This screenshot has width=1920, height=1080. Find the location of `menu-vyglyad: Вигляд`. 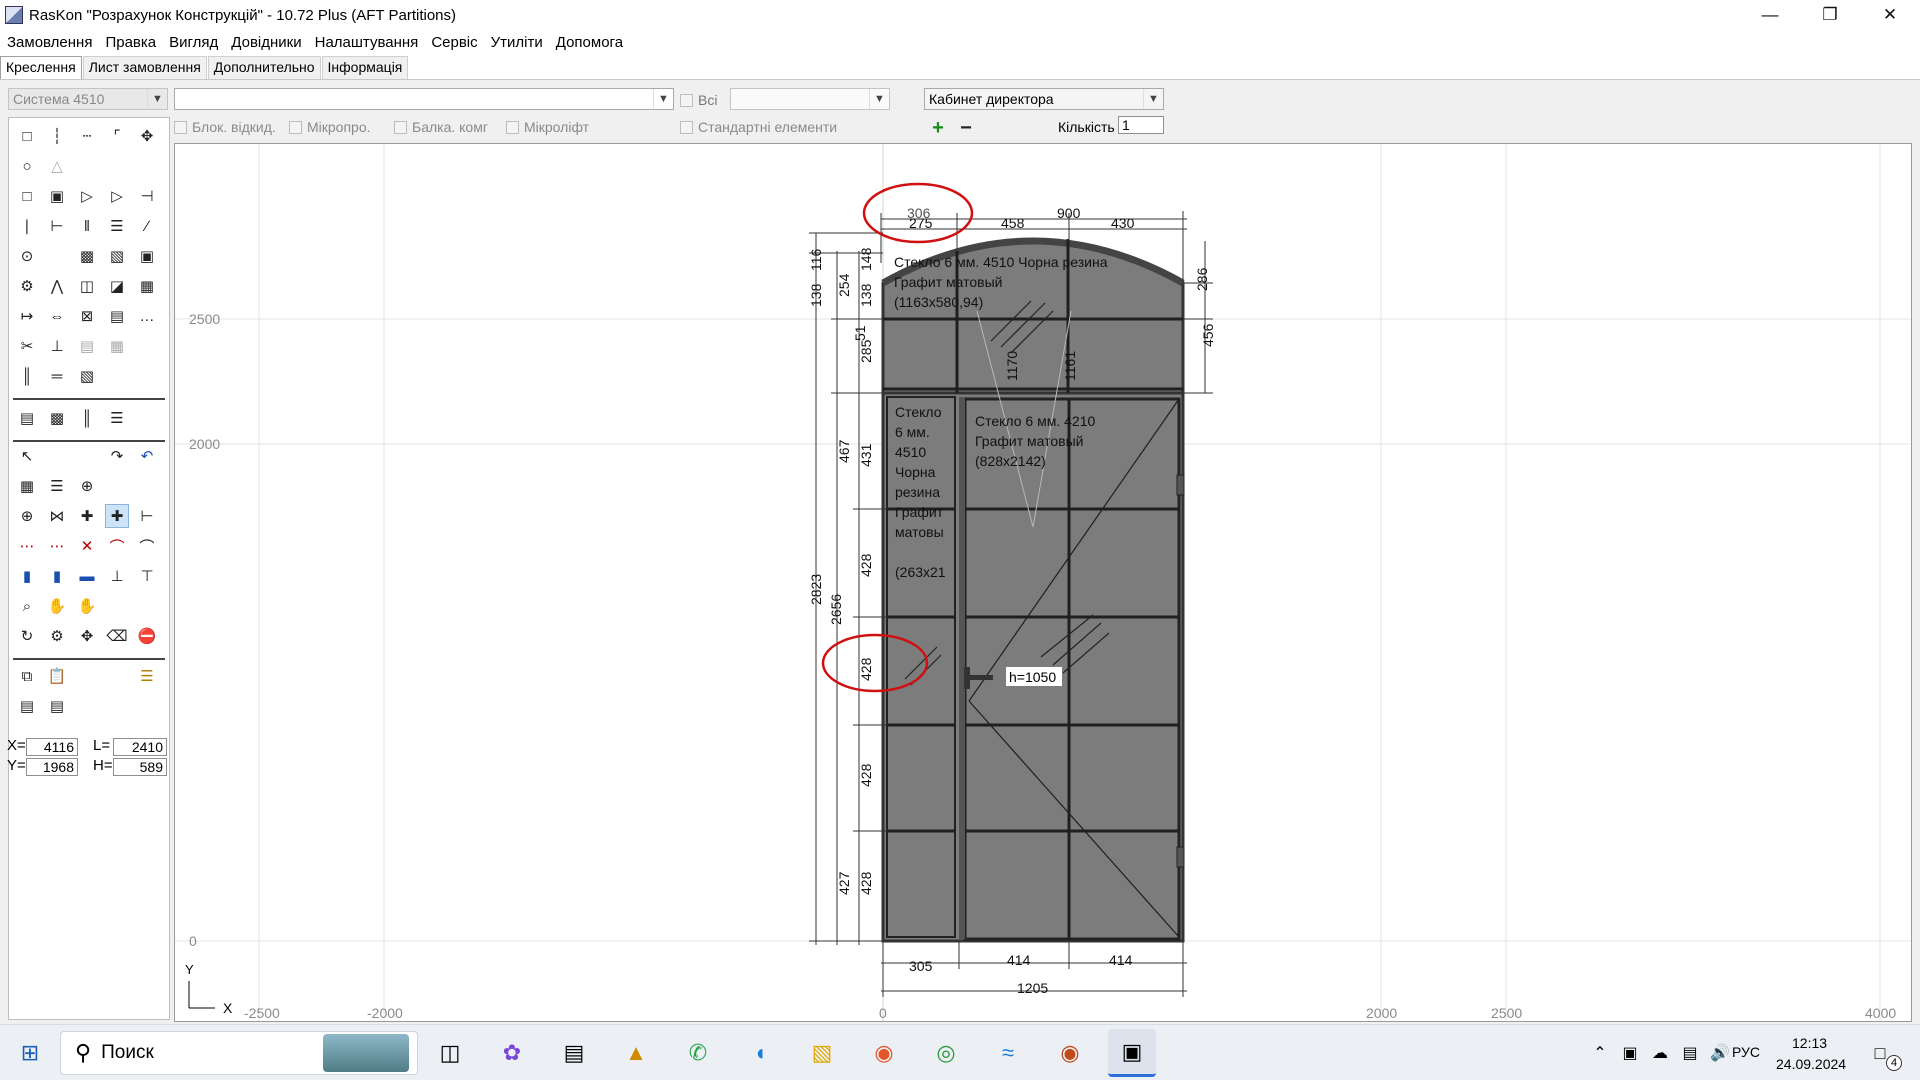

menu-vyglyad: Вигляд is located at coordinates (193, 42).